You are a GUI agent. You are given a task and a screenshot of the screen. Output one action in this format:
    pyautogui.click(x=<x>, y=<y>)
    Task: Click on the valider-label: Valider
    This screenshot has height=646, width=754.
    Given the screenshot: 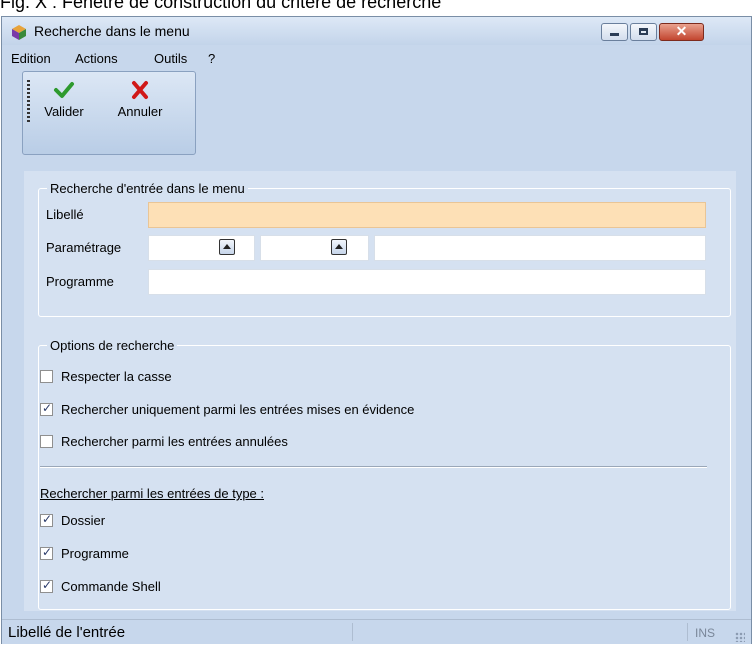 What is the action you would take?
    pyautogui.click(x=64, y=111)
    